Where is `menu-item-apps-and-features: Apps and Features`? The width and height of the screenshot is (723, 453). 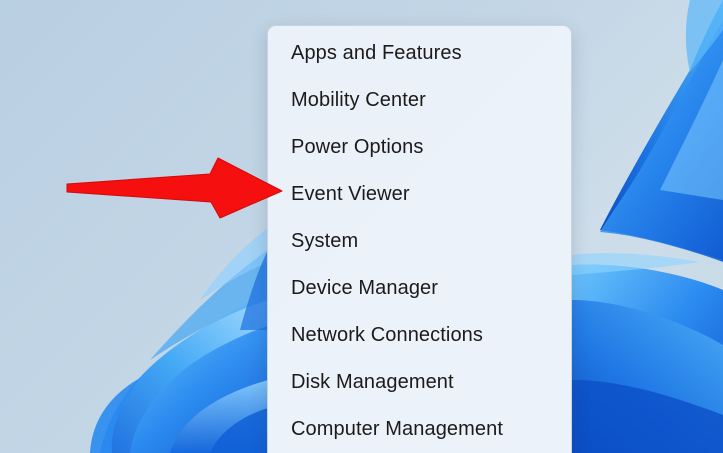 menu-item-apps-and-features: Apps and Features is located at coordinates (419, 53).